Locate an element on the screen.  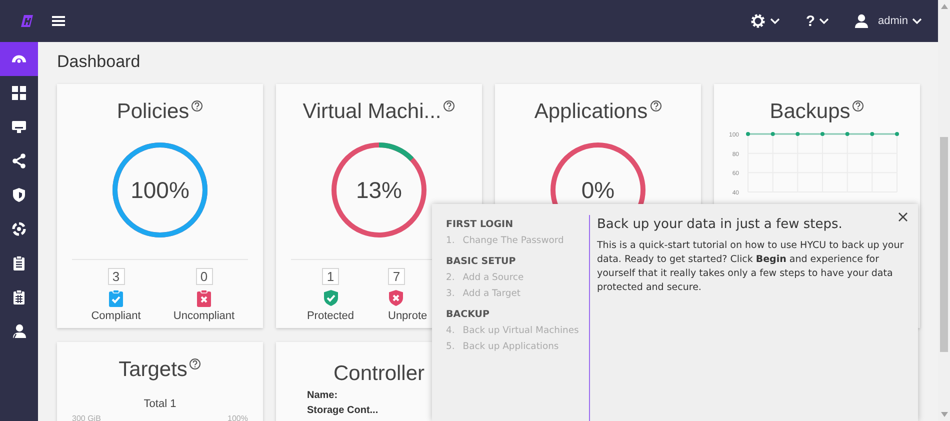
percentage-value: 0% is located at coordinates (598, 190).